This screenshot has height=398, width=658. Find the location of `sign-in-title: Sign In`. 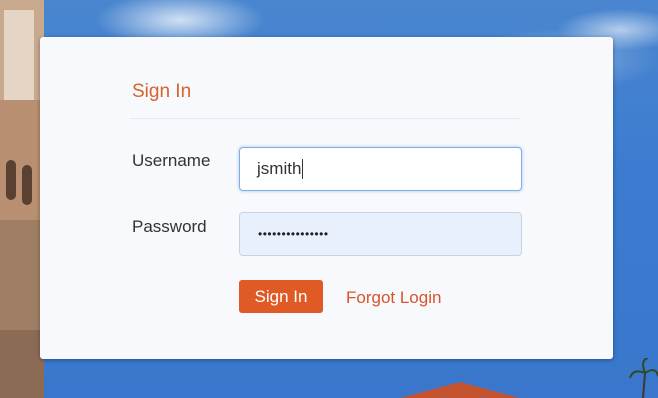

sign-in-title: Sign In is located at coordinates (162, 91).